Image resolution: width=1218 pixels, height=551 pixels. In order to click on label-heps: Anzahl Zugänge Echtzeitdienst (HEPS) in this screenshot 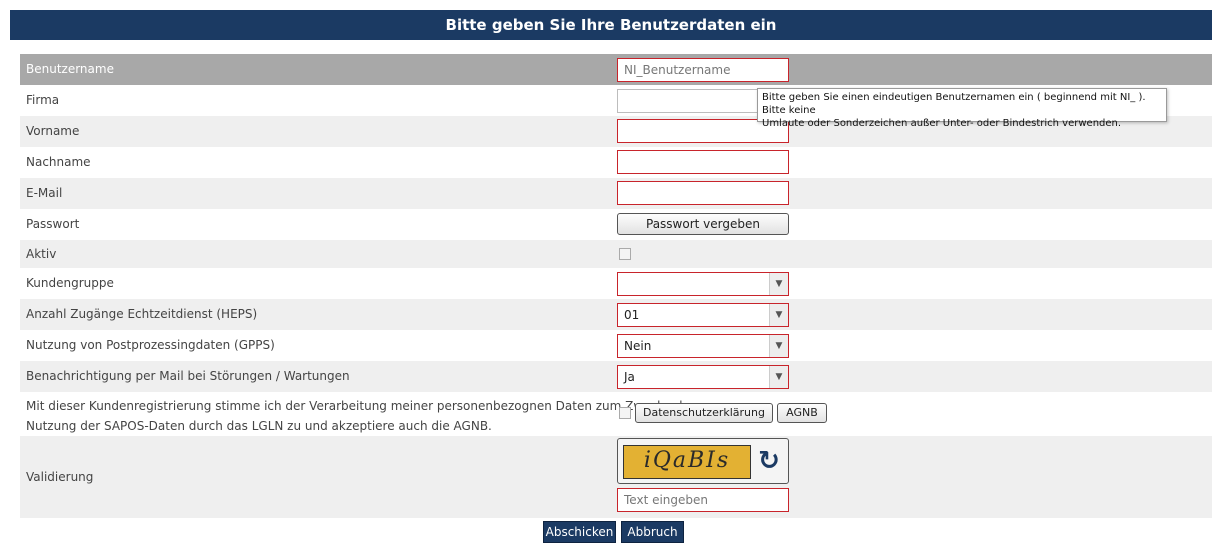, I will do `click(142, 314)`.